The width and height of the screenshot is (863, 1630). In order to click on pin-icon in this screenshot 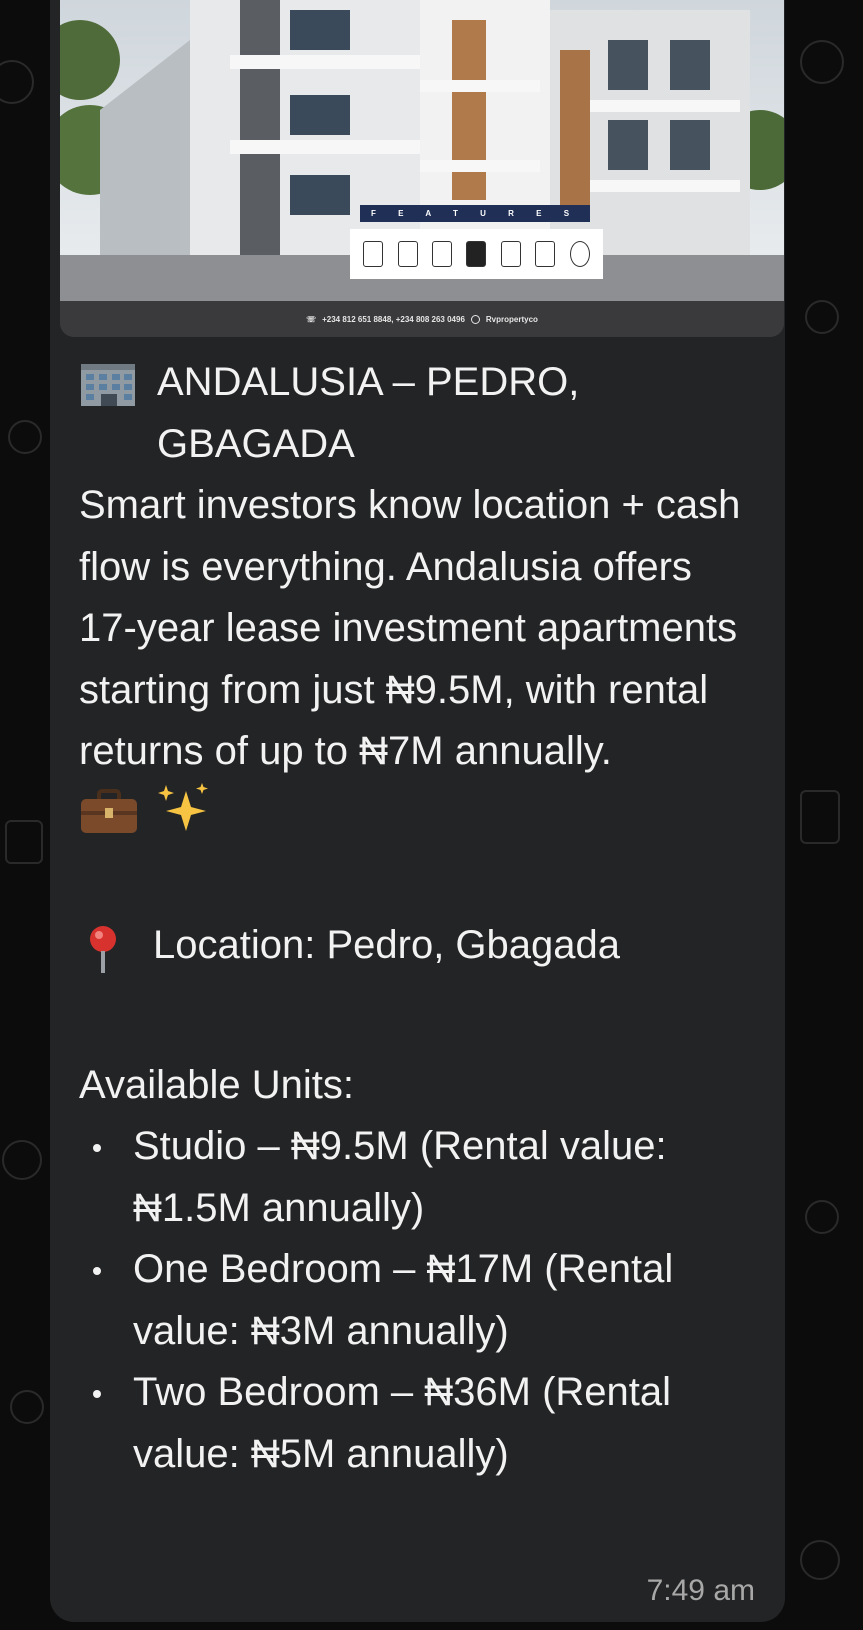, I will do `click(103, 958)`.